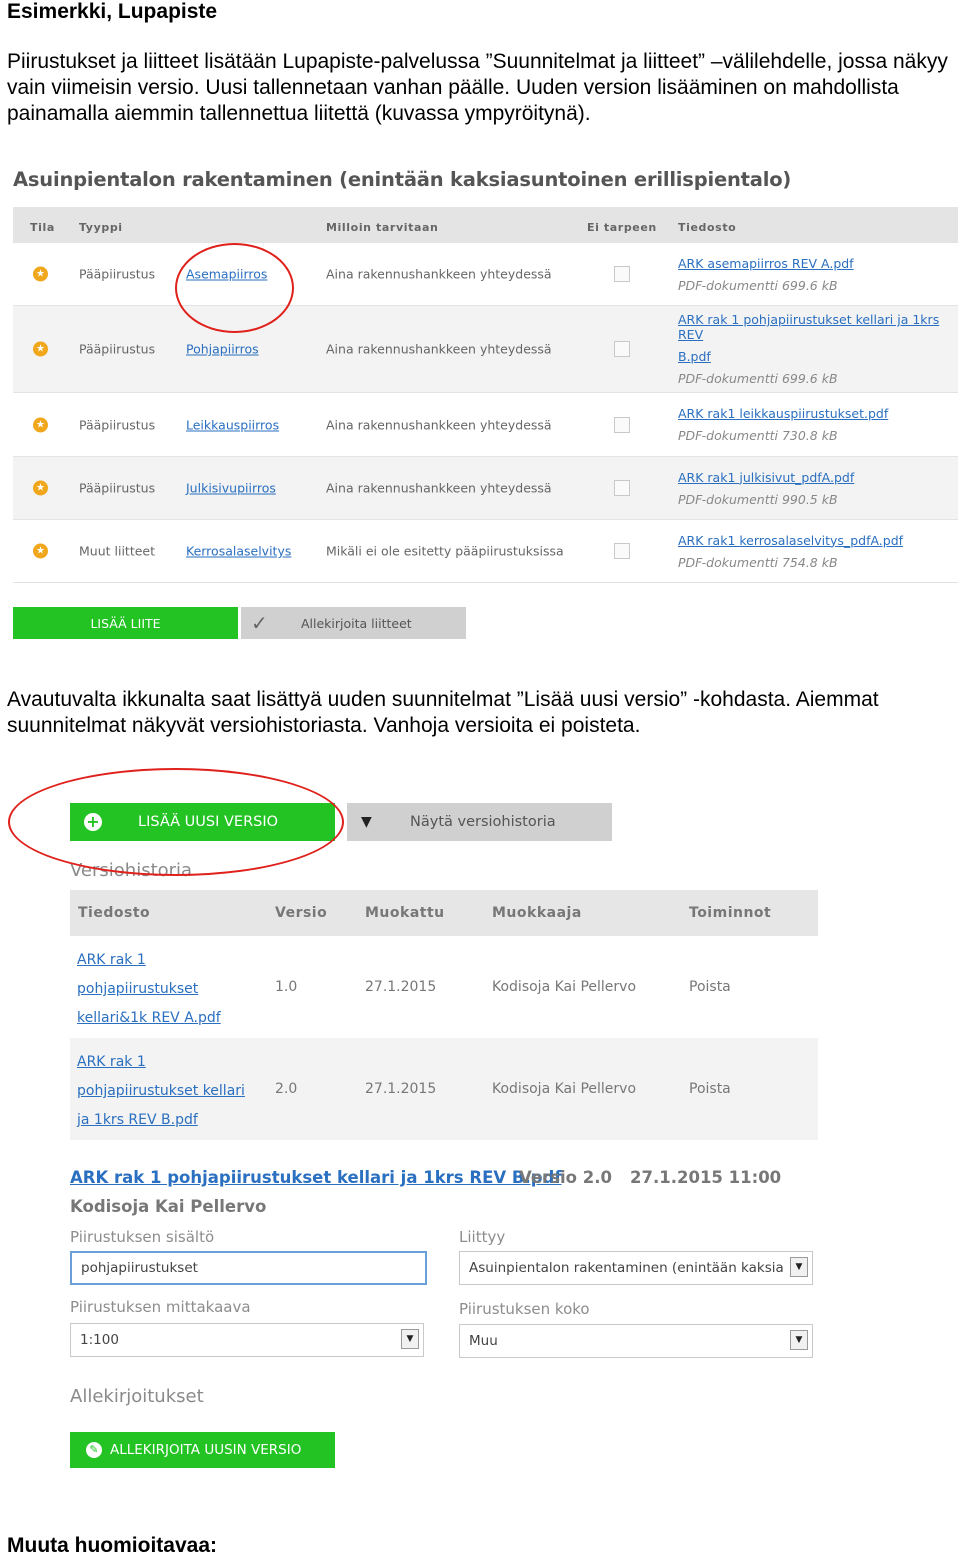 Image resolution: width=960 pixels, height=1558 pixels. Describe the element at coordinates (226, 274) in the screenshot. I see `attachment-name-link: Asemapiirros` at that location.